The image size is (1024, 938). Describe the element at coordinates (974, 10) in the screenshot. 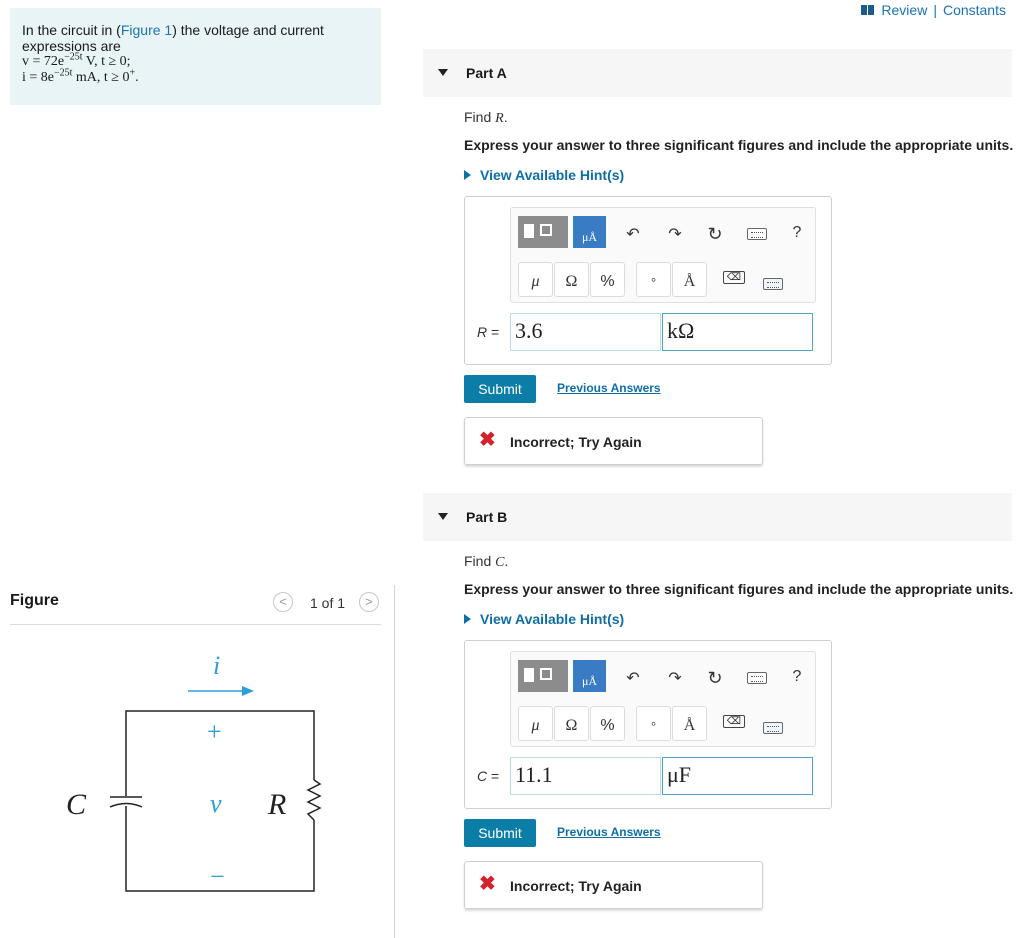

I see `constants-link: Constants` at that location.